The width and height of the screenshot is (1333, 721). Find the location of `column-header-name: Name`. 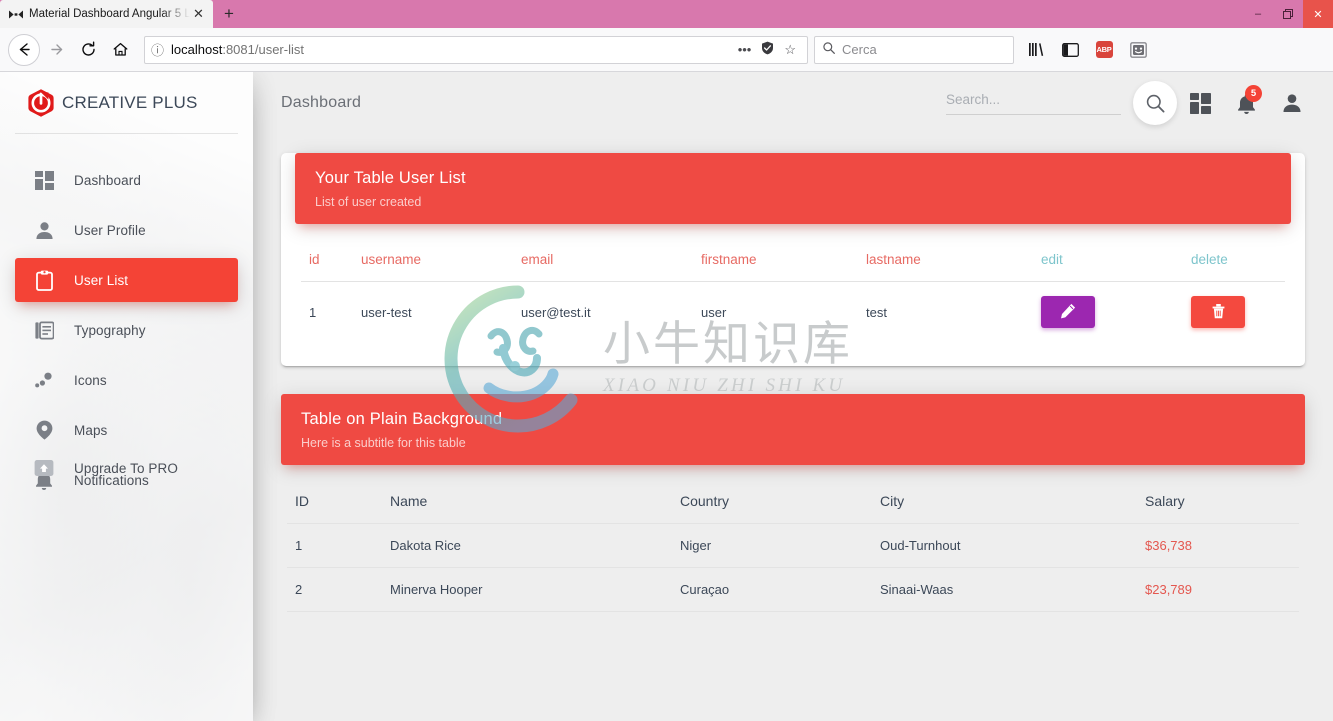

column-header-name: Name is located at coordinates (527, 502).